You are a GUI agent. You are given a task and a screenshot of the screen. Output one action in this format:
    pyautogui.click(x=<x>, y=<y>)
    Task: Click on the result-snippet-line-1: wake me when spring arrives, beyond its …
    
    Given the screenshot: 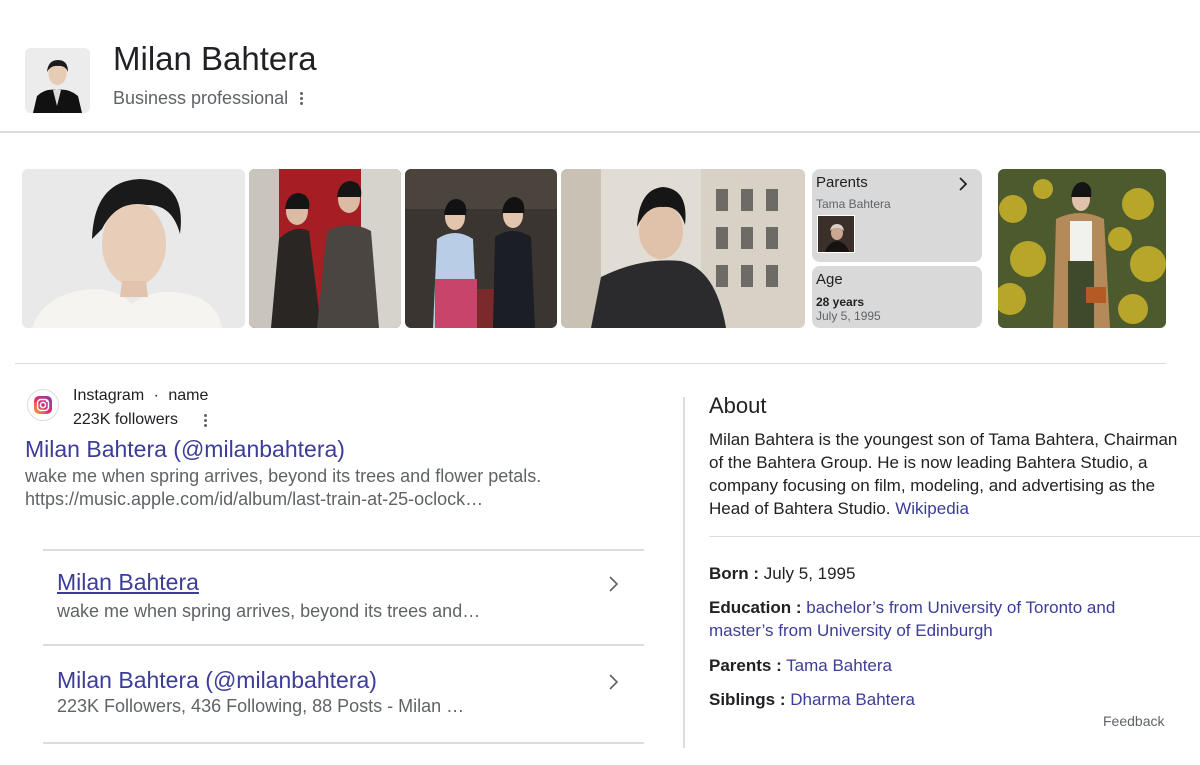 What is the action you would take?
    pyautogui.click(x=283, y=476)
    